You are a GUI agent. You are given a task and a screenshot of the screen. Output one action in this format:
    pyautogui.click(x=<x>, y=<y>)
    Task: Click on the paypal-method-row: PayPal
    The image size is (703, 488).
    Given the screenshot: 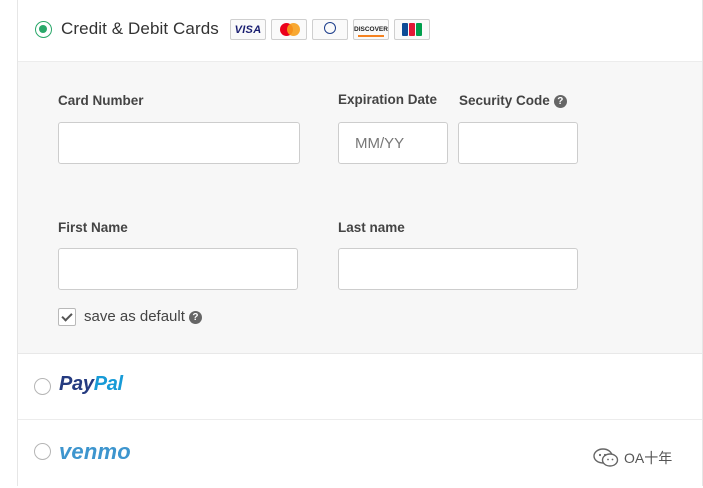 What is the action you would take?
    pyautogui.click(x=360, y=387)
    